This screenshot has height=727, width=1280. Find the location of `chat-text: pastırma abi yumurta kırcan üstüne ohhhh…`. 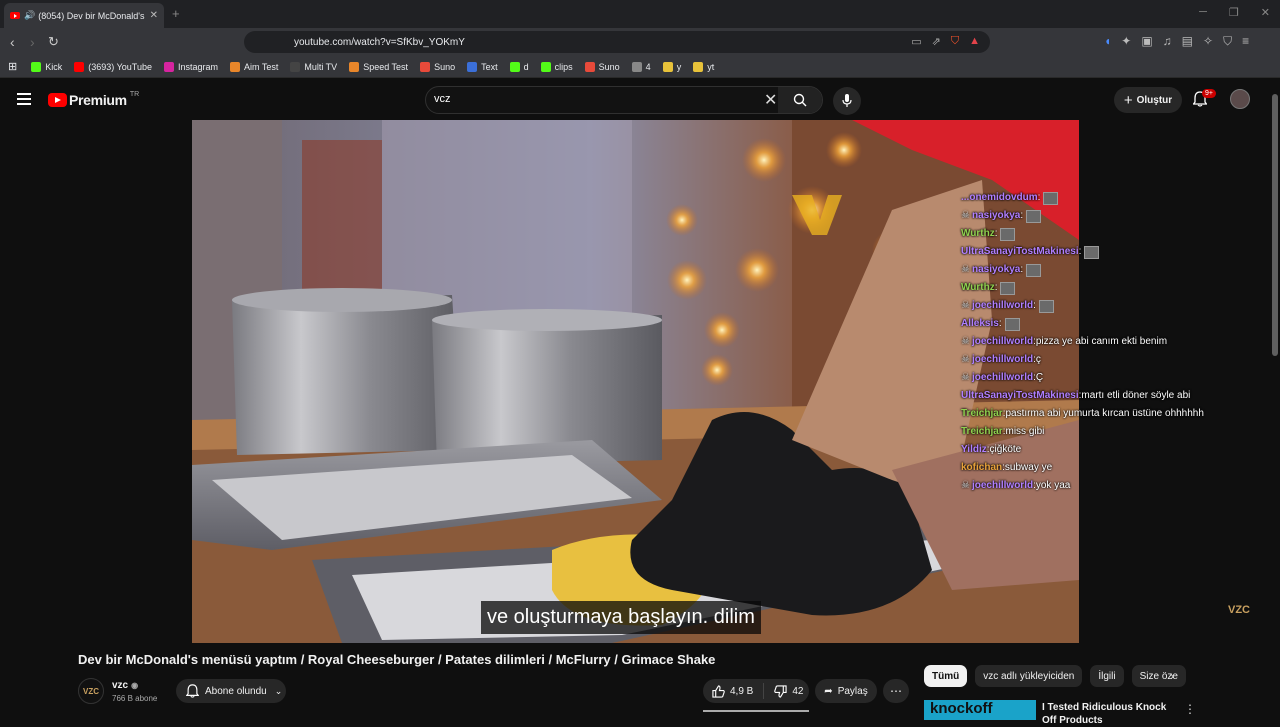

chat-text: pastırma abi yumurta kırcan üstüne ohhhh… is located at coordinates (1104, 413).